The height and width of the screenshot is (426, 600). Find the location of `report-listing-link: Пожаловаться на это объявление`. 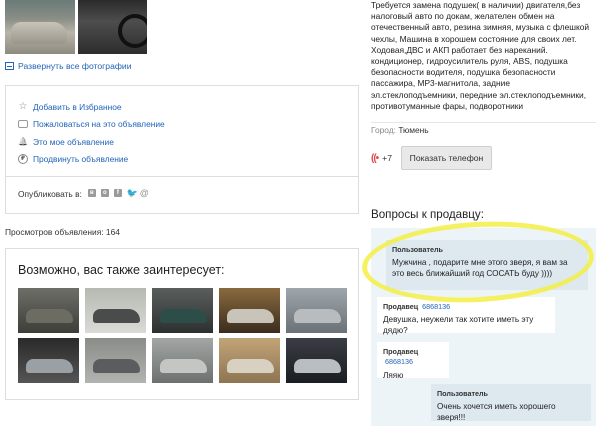

report-listing-link: Пожаловаться на это объявление is located at coordinates (188, 125).